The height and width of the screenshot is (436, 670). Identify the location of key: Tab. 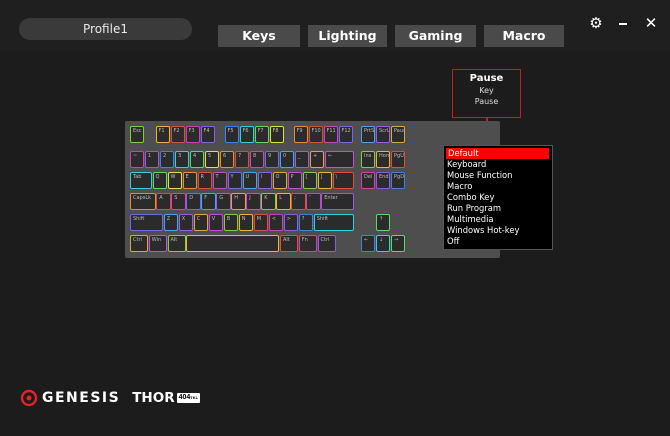
(141, 180).